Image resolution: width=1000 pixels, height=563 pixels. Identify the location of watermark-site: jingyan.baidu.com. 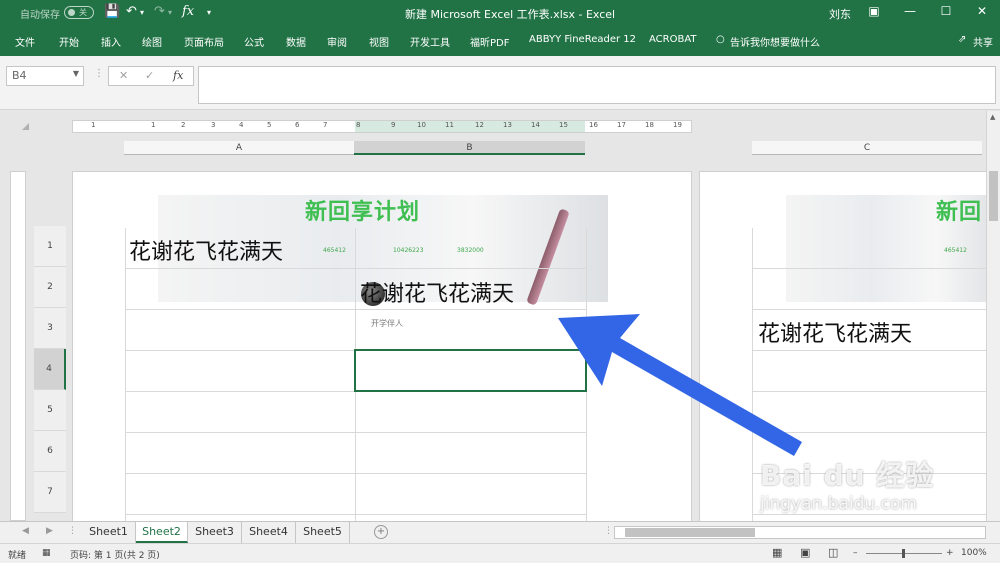
(838, 504).